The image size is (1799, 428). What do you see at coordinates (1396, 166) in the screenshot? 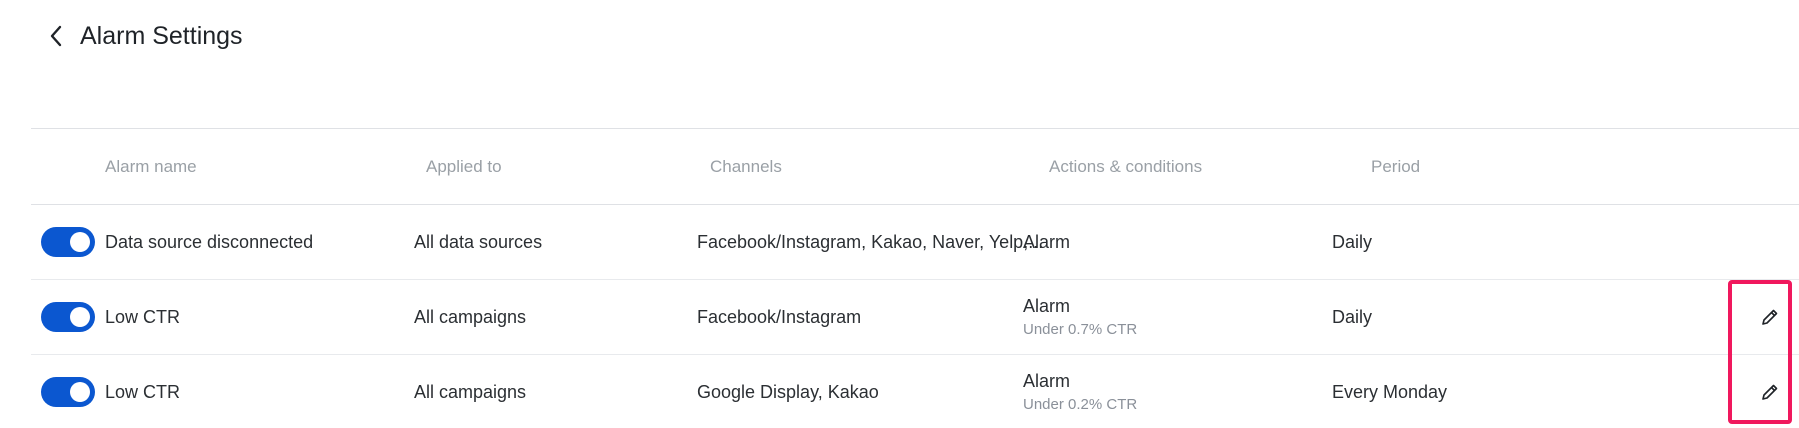
I see `column-header-period: Period` at bounding box center [1396, 166].